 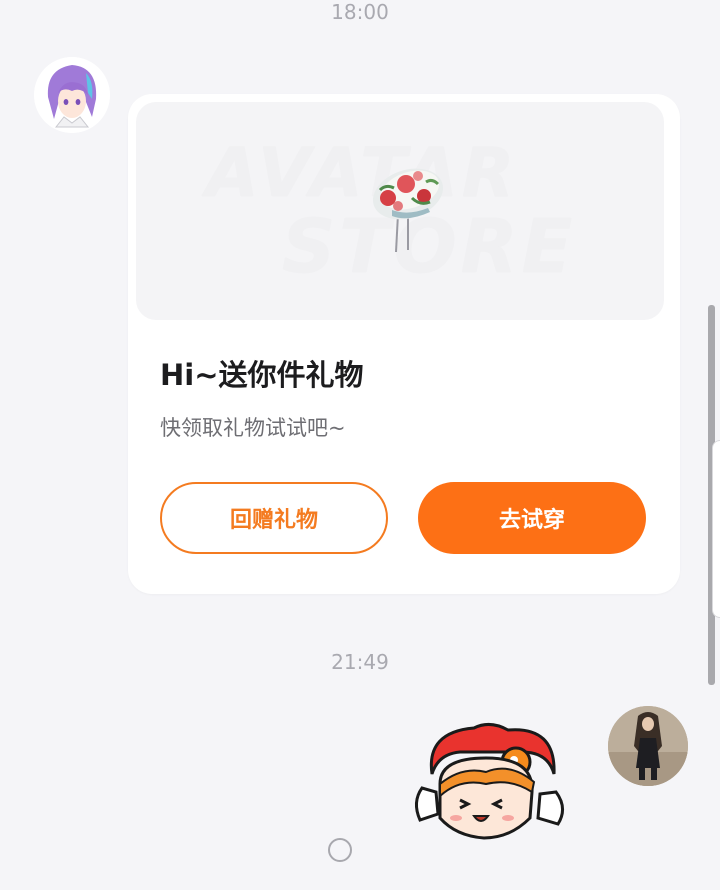 What do you see at coordinates (362, 173) in the screenshot?
I see `banner-watermark-avatar: AVATAR` at bounding box center [362, 173].